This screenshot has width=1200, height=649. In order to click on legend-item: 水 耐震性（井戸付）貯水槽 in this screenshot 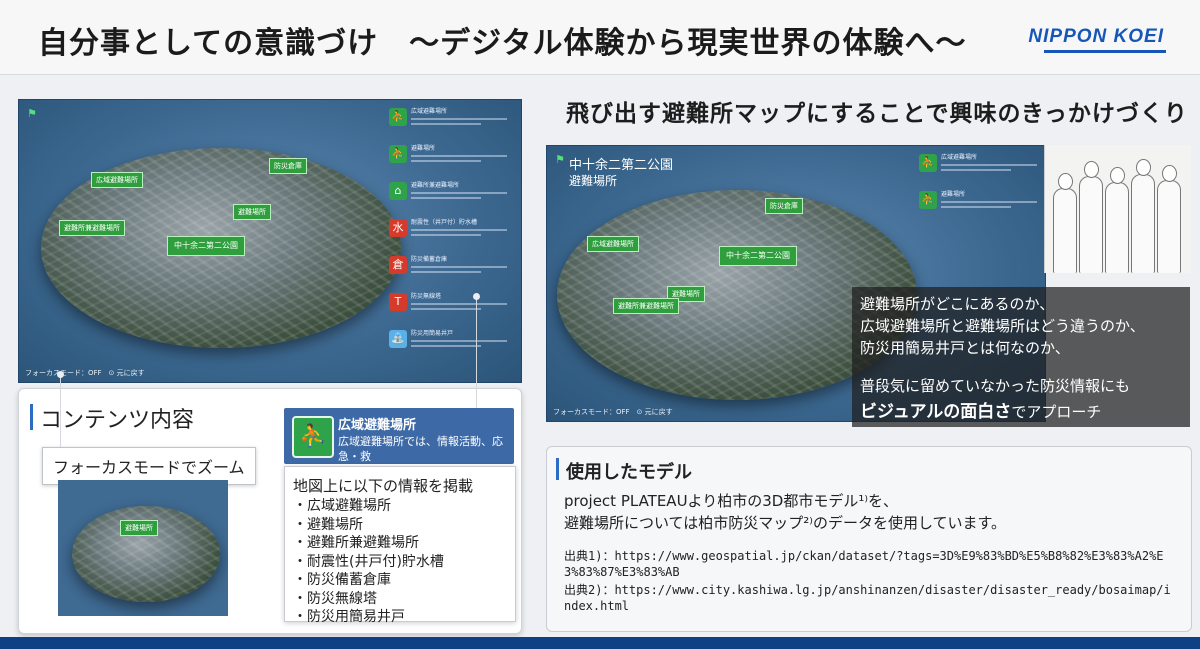, I will do `click(452, 234)`.